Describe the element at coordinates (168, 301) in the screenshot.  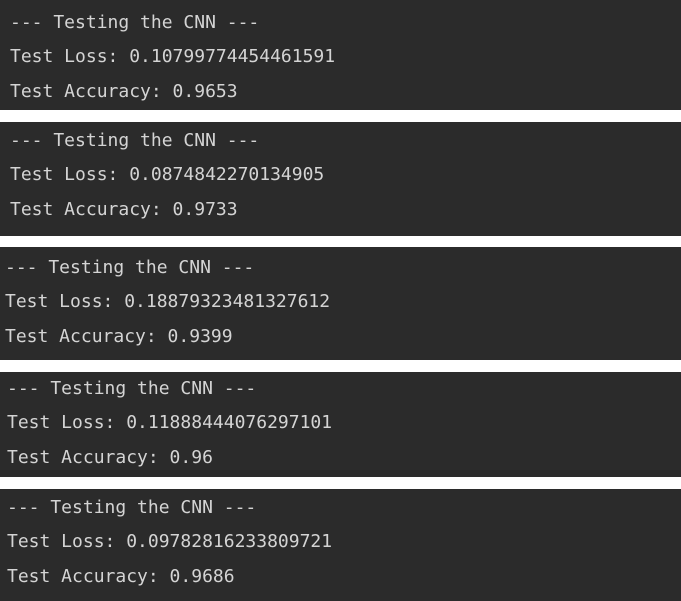
I see `test-loss-line: Test Loss: 0.18879323481327612` at that location.